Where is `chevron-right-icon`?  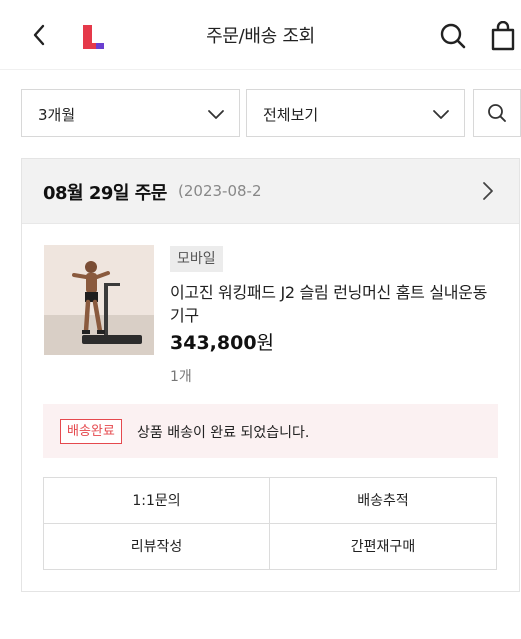
chevron-right-icon is located at coordinates (488, 191).